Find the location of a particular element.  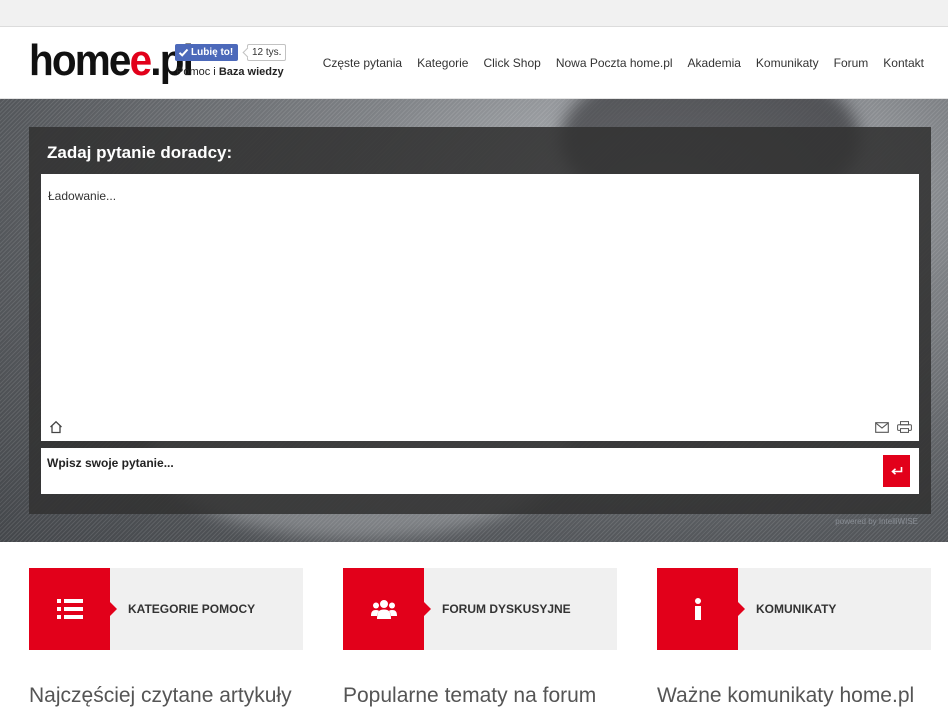

logo: homee.pl is located at coordinates (111, 60).